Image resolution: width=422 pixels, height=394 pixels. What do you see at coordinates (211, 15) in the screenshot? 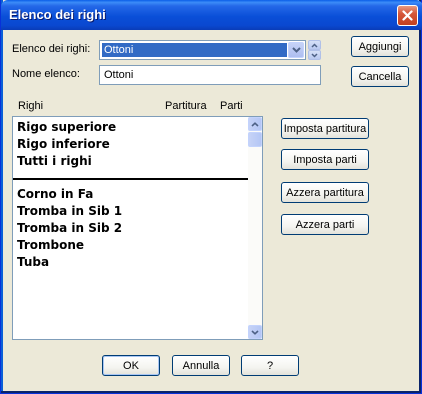
I see `title-bar: Elenco dei righi` at bounding box center [211, 15].